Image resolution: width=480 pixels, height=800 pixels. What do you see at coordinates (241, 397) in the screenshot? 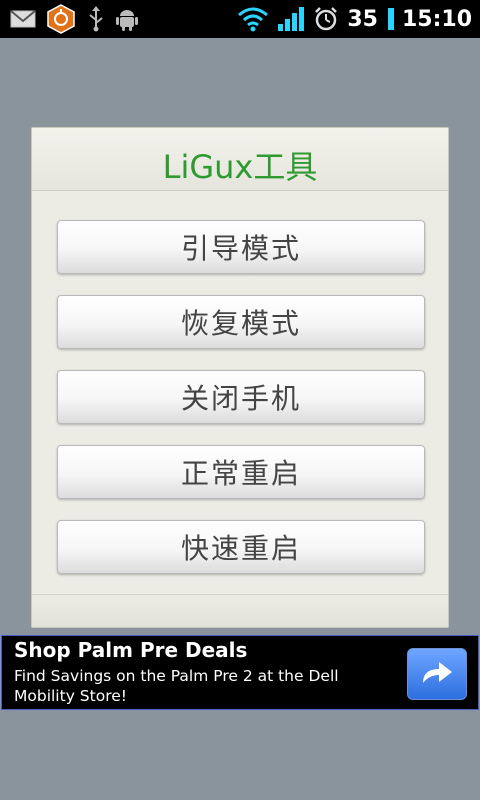
I see `power-off-button: 关闭手机` at bounding box center [241, 397].